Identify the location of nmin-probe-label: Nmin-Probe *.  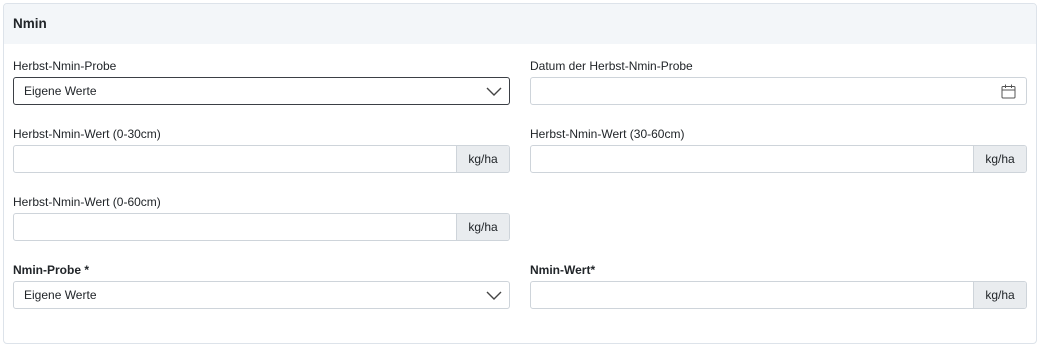
(51, 270).